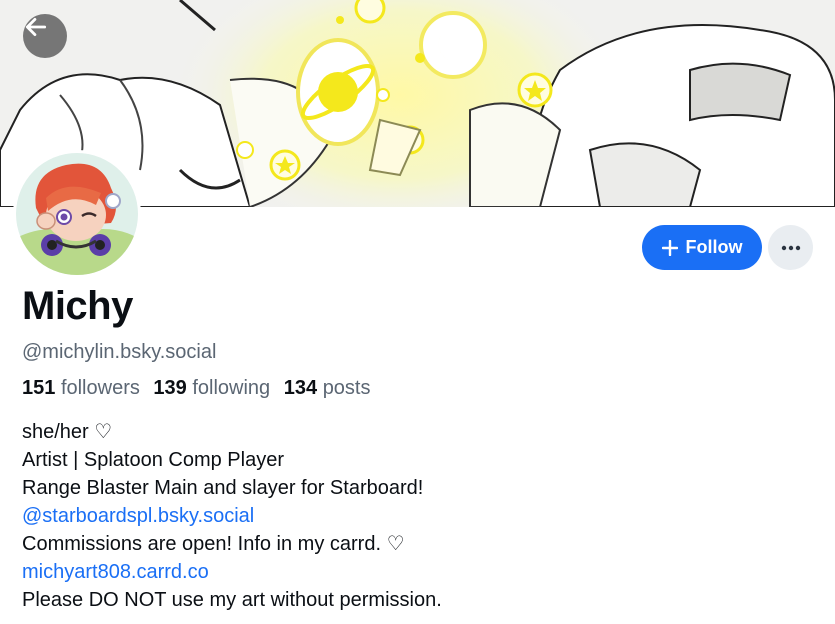 The image size is (835, 624). What do you see at coordinates (231, 388) in the screenshot?
I see `following-label: following` at bounding box center [231, 388].